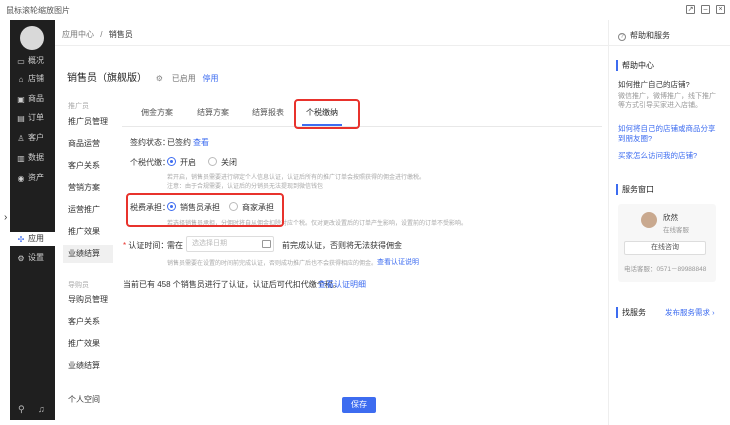 Image resolution: width=730 pixels, height=425 pixels. I want to click on gear-icon: ⚙, so click(159, 78).